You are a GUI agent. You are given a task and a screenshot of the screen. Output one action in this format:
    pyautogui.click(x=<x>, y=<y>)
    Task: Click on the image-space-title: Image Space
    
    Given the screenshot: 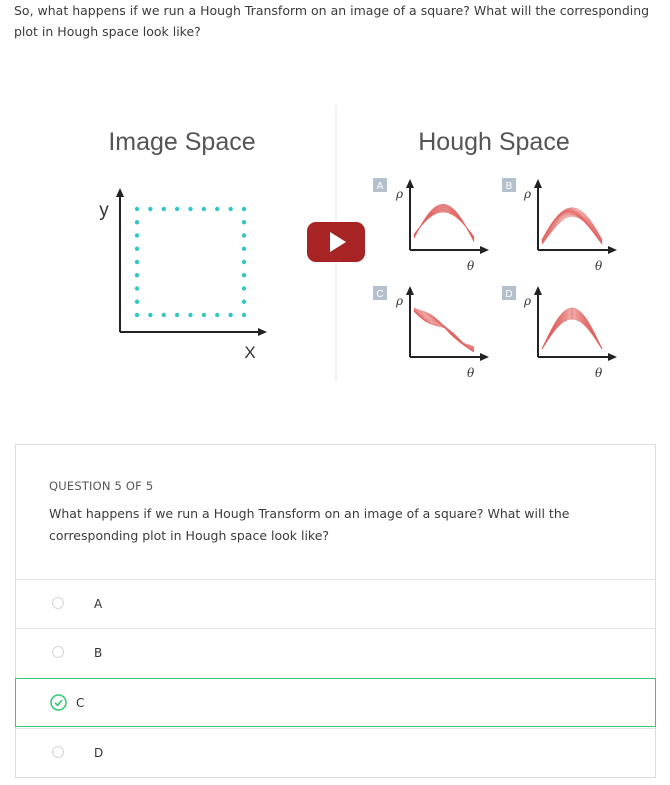 What is the action you would take?
    pyautogui.click(x=181, y=142)
    